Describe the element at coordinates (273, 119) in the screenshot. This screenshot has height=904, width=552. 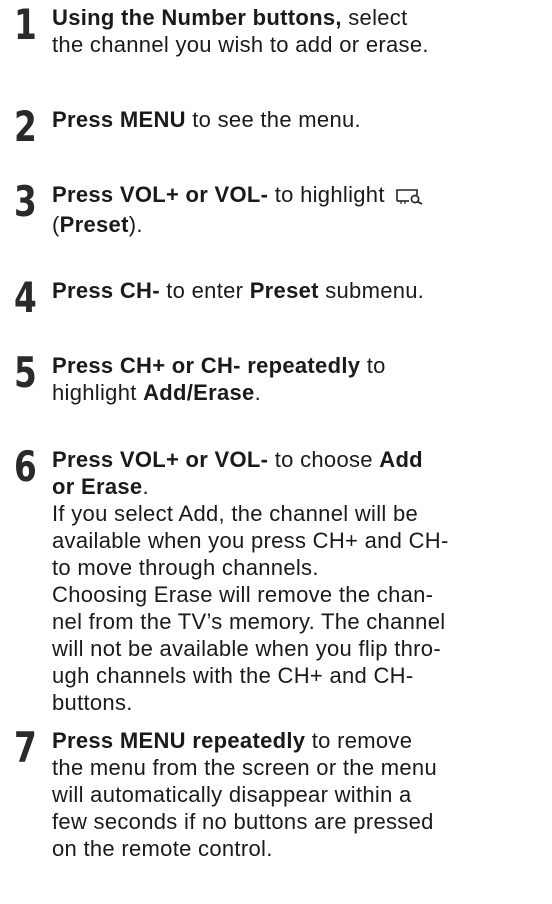
I see `text-run: to see the menu.` at that location.